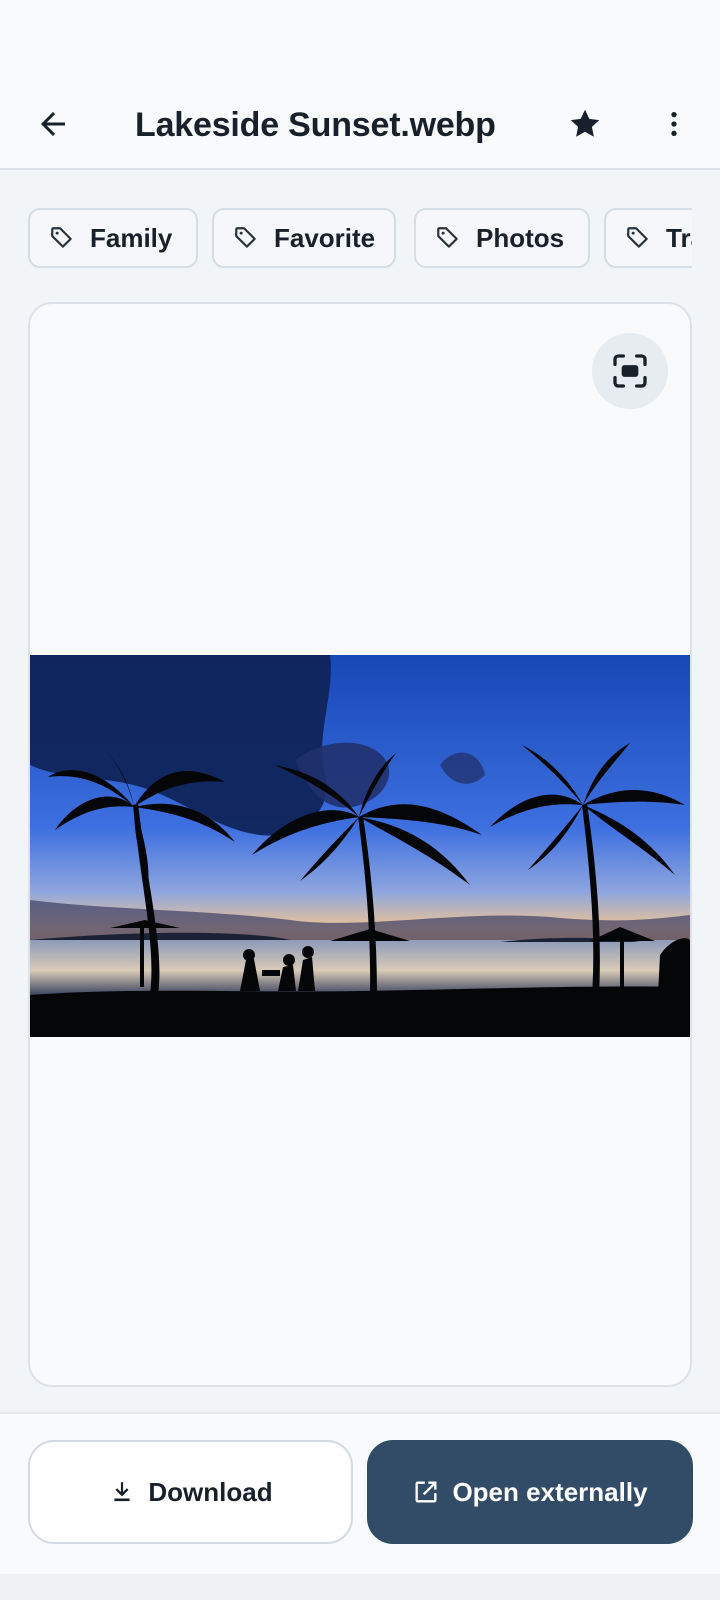  I want to click on tag-chip-travel: Travel, so click(648, 238).